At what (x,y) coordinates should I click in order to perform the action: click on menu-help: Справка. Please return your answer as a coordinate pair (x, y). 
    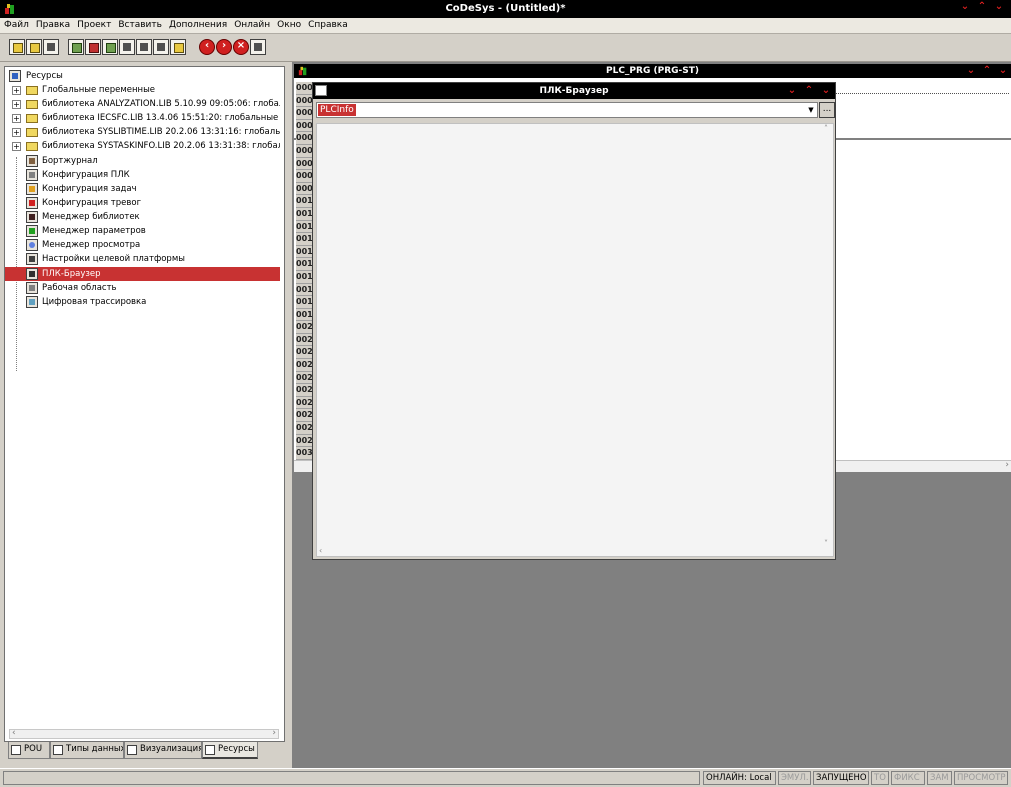
    Looking at the image, I should click on (327, 24).